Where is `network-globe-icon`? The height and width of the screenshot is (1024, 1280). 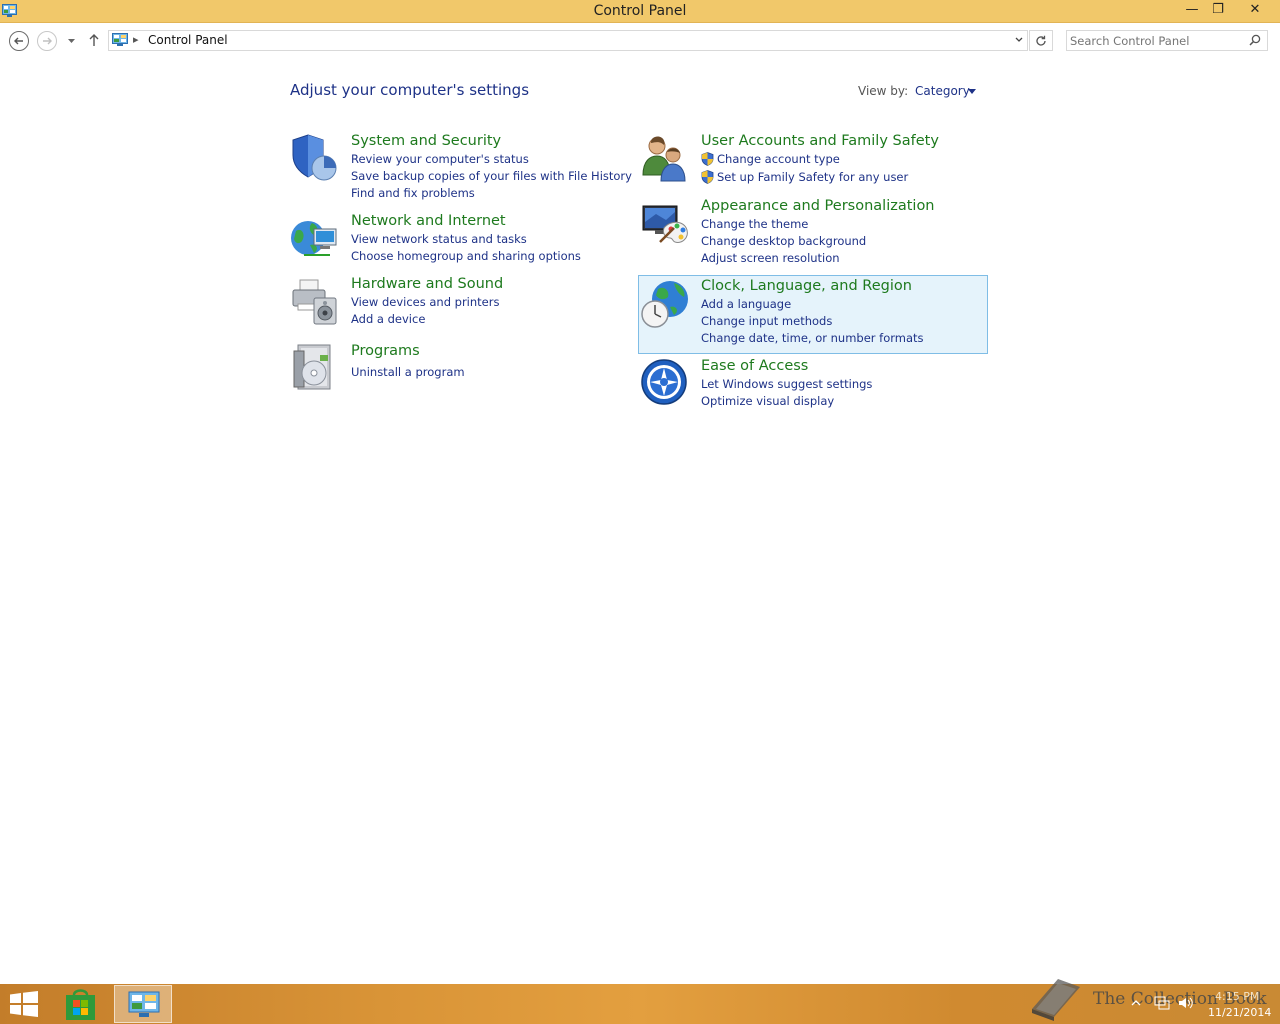 network-globe-icon is located at coordinates (315, 238).